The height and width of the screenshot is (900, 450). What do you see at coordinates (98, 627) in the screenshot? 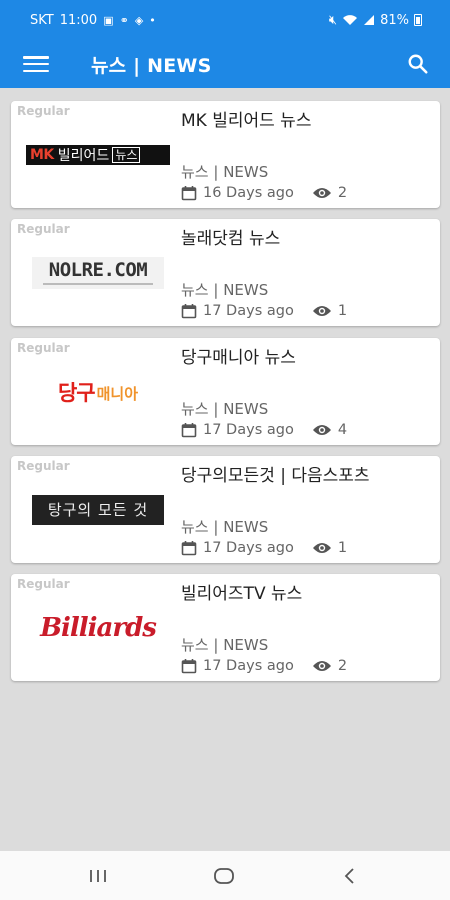
I see `billiards-logo: Billiards` at bounding box center [98, 627].